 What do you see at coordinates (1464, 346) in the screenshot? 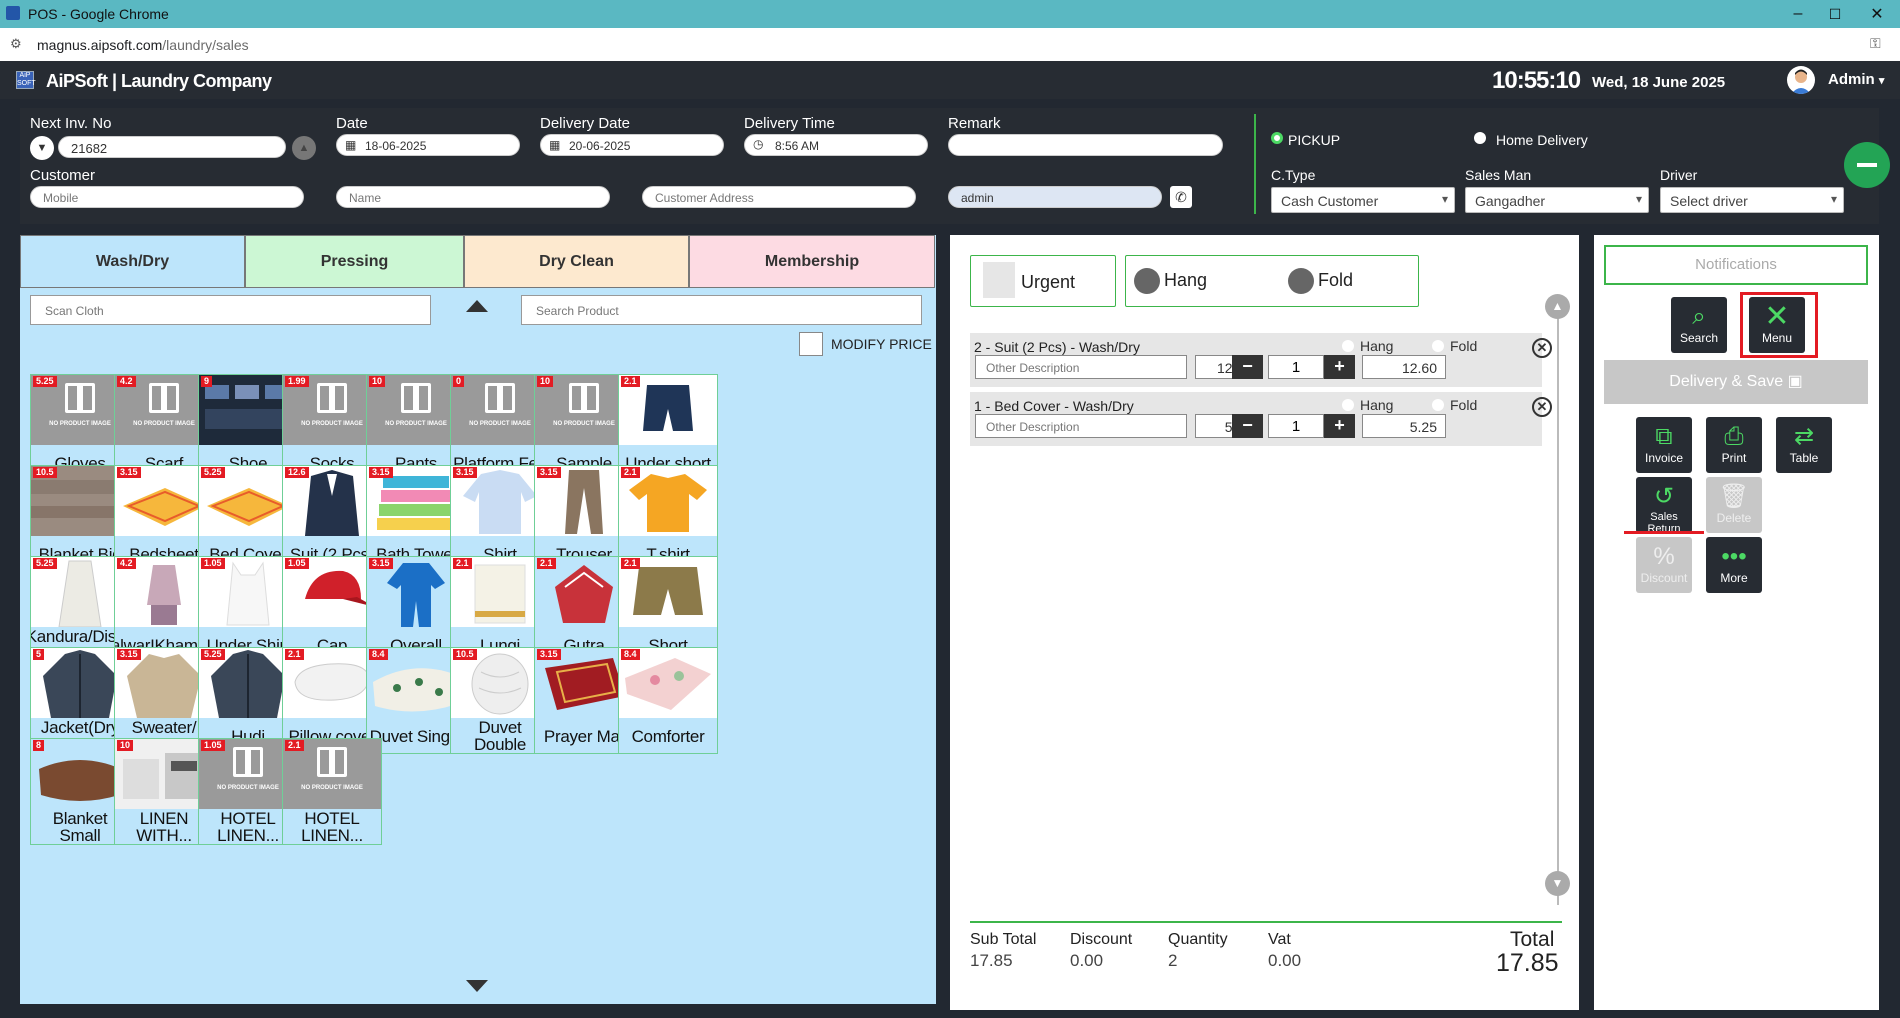
I see `line-fold-label: Fold` at bounding box center [1464, 346].